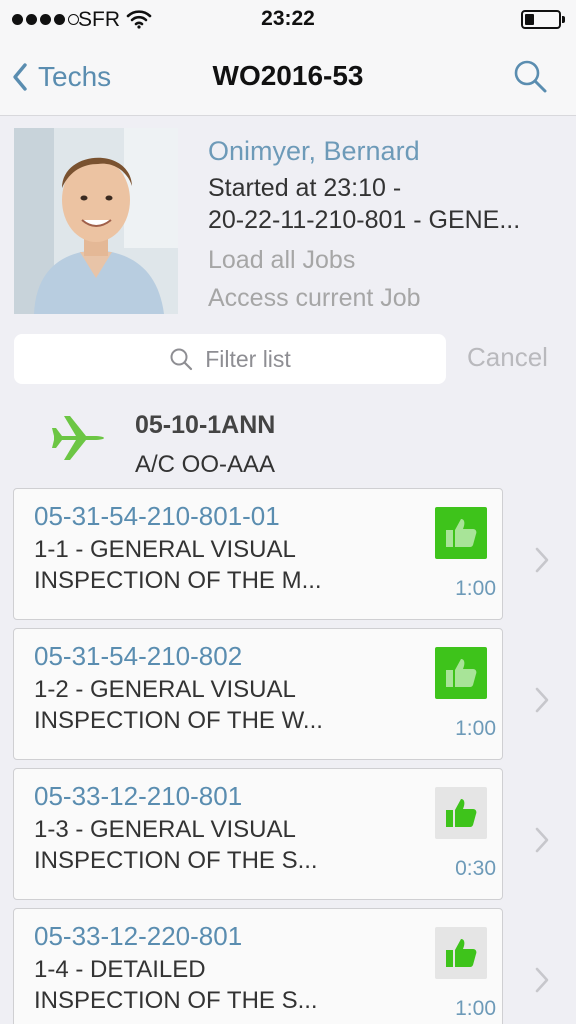 This screenshot has height=1024, width=576. What do you see at coordinates (475, 868) in the screenshot?
I see `job-duration: 0:30` at bounding box center [475, 868].